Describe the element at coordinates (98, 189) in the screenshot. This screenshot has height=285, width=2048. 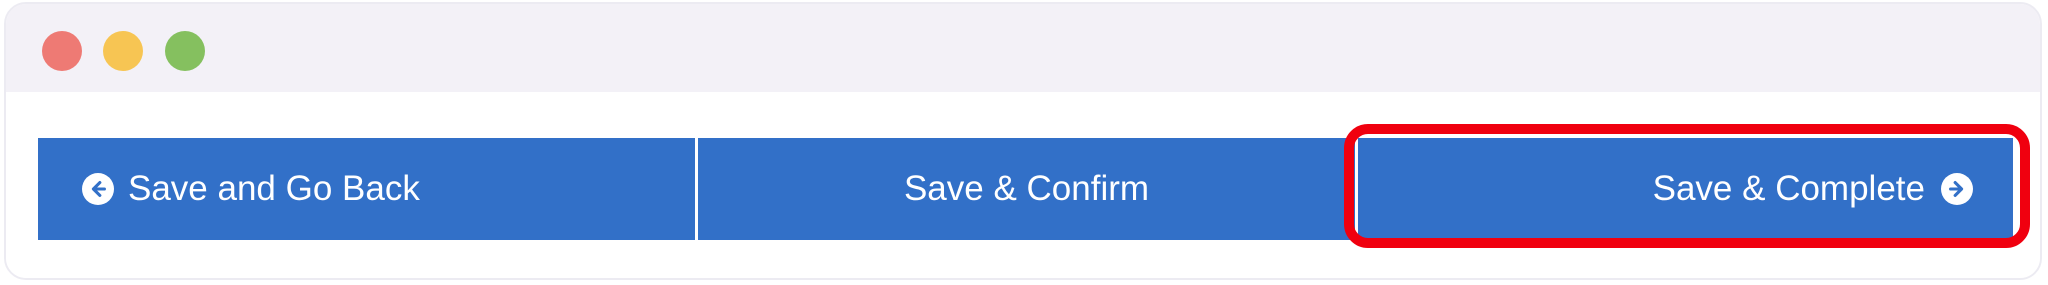
I see `arrow-left-circle-icon` at that location.